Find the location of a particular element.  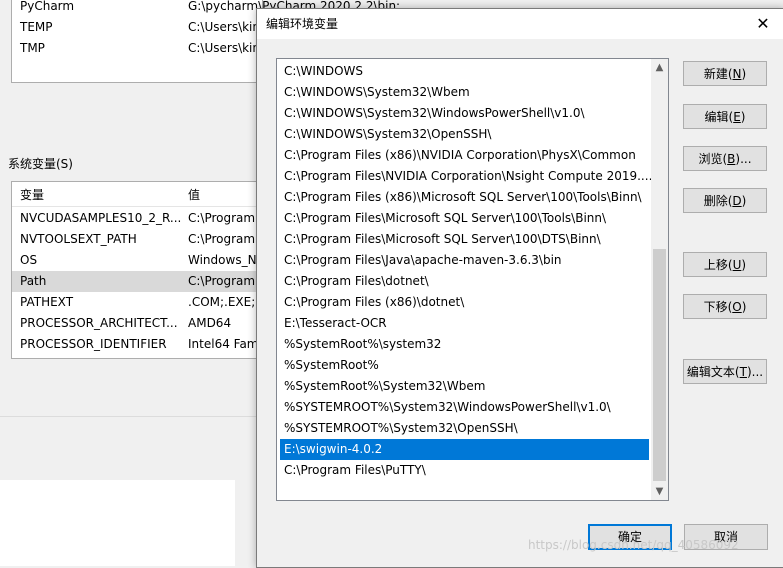

button-label: 编辑( is located at coordinates (719, 117).